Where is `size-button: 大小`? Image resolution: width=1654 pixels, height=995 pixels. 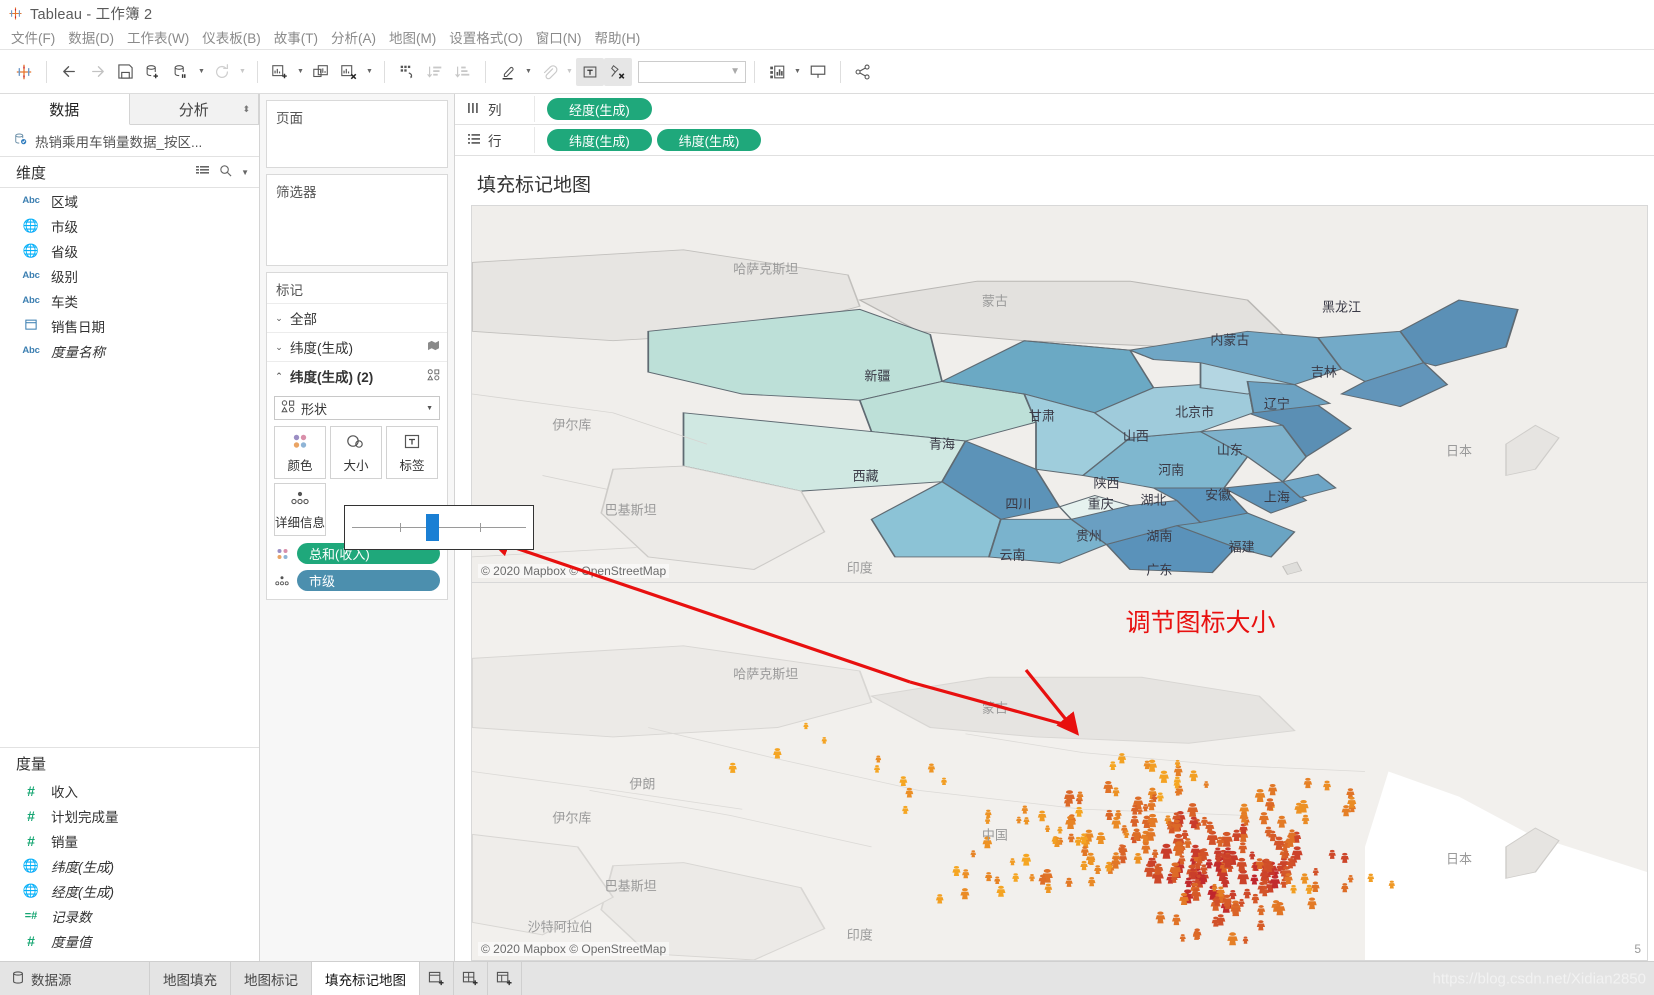 size-button: 大小 is located at coordinates (356, 452).